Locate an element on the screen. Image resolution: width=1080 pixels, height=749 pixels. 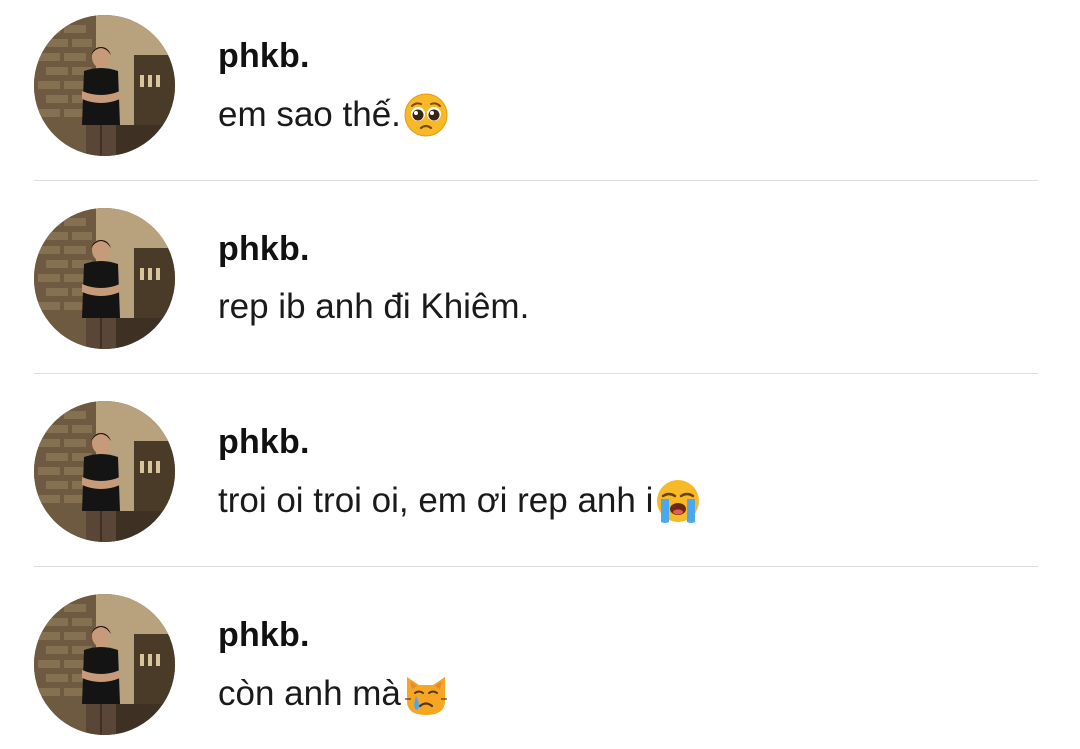
message-text: troi oi troi oi, em ơi rep anh i is located at coordinates (436, 500).